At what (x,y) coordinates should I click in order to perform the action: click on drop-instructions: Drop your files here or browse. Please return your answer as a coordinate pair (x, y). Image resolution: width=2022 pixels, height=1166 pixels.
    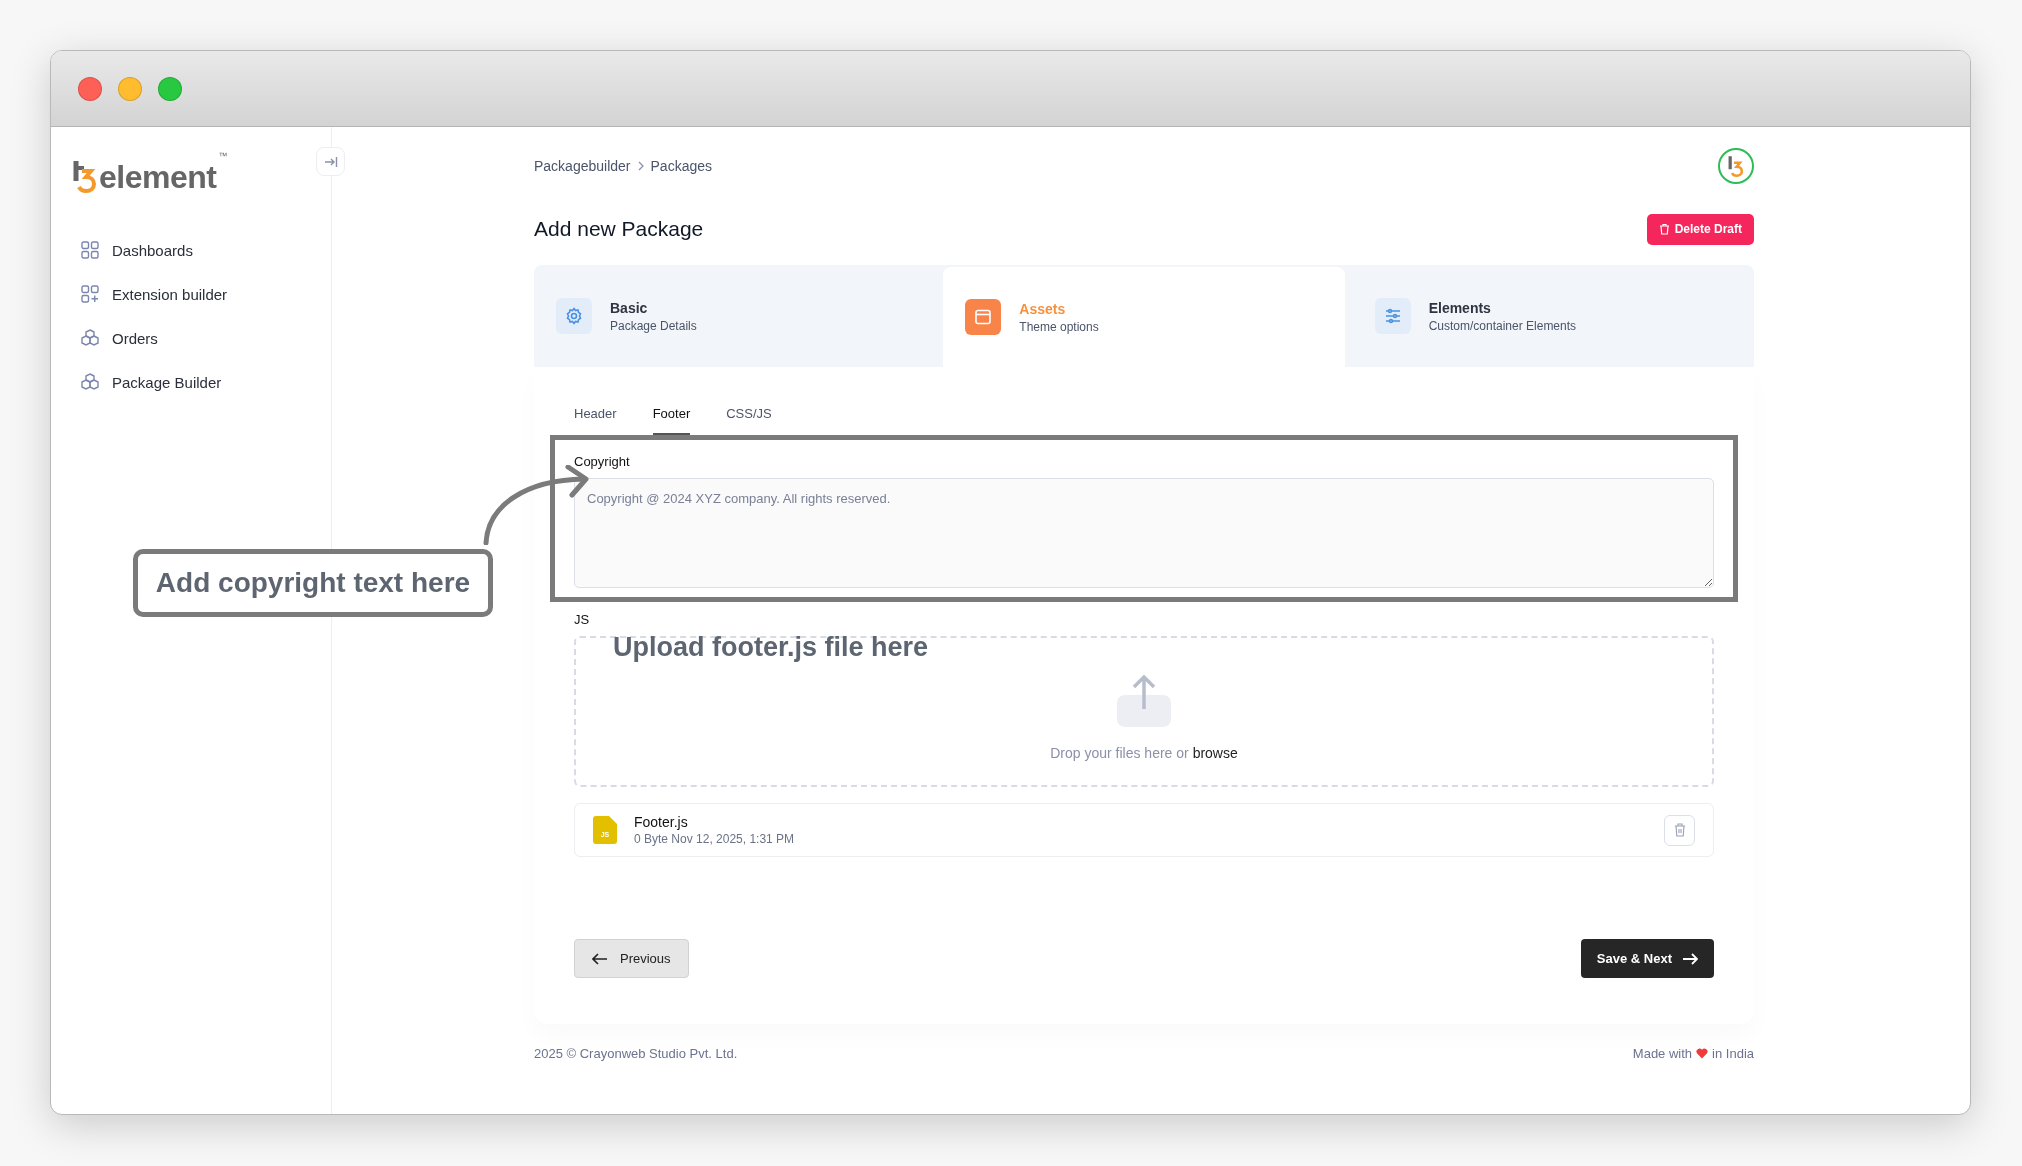
    Looking at the image, I should click on (1144, 753).